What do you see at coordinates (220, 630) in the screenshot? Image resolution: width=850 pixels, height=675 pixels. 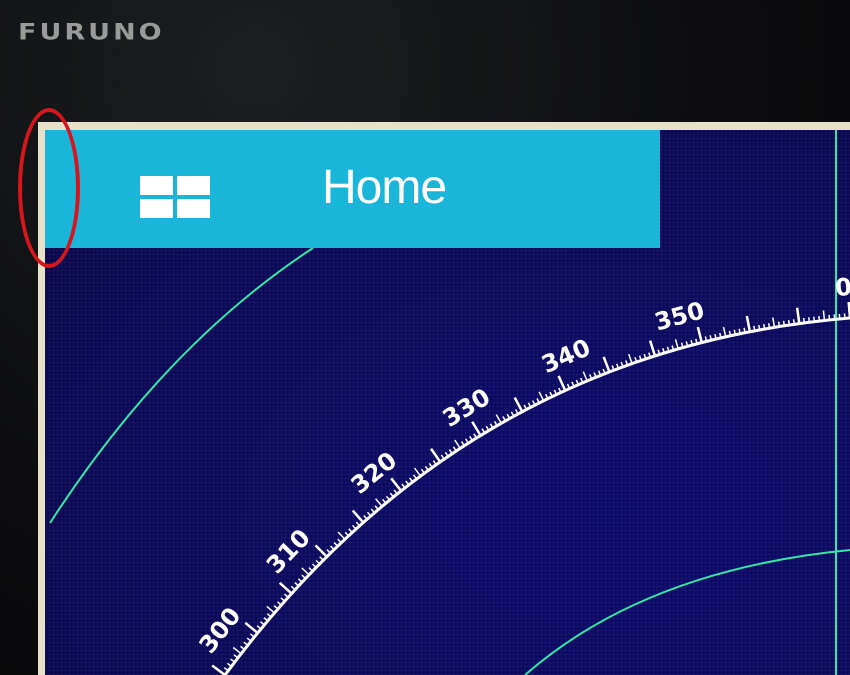 I see `bearing-label: 300` at bounding box center [220, 630].